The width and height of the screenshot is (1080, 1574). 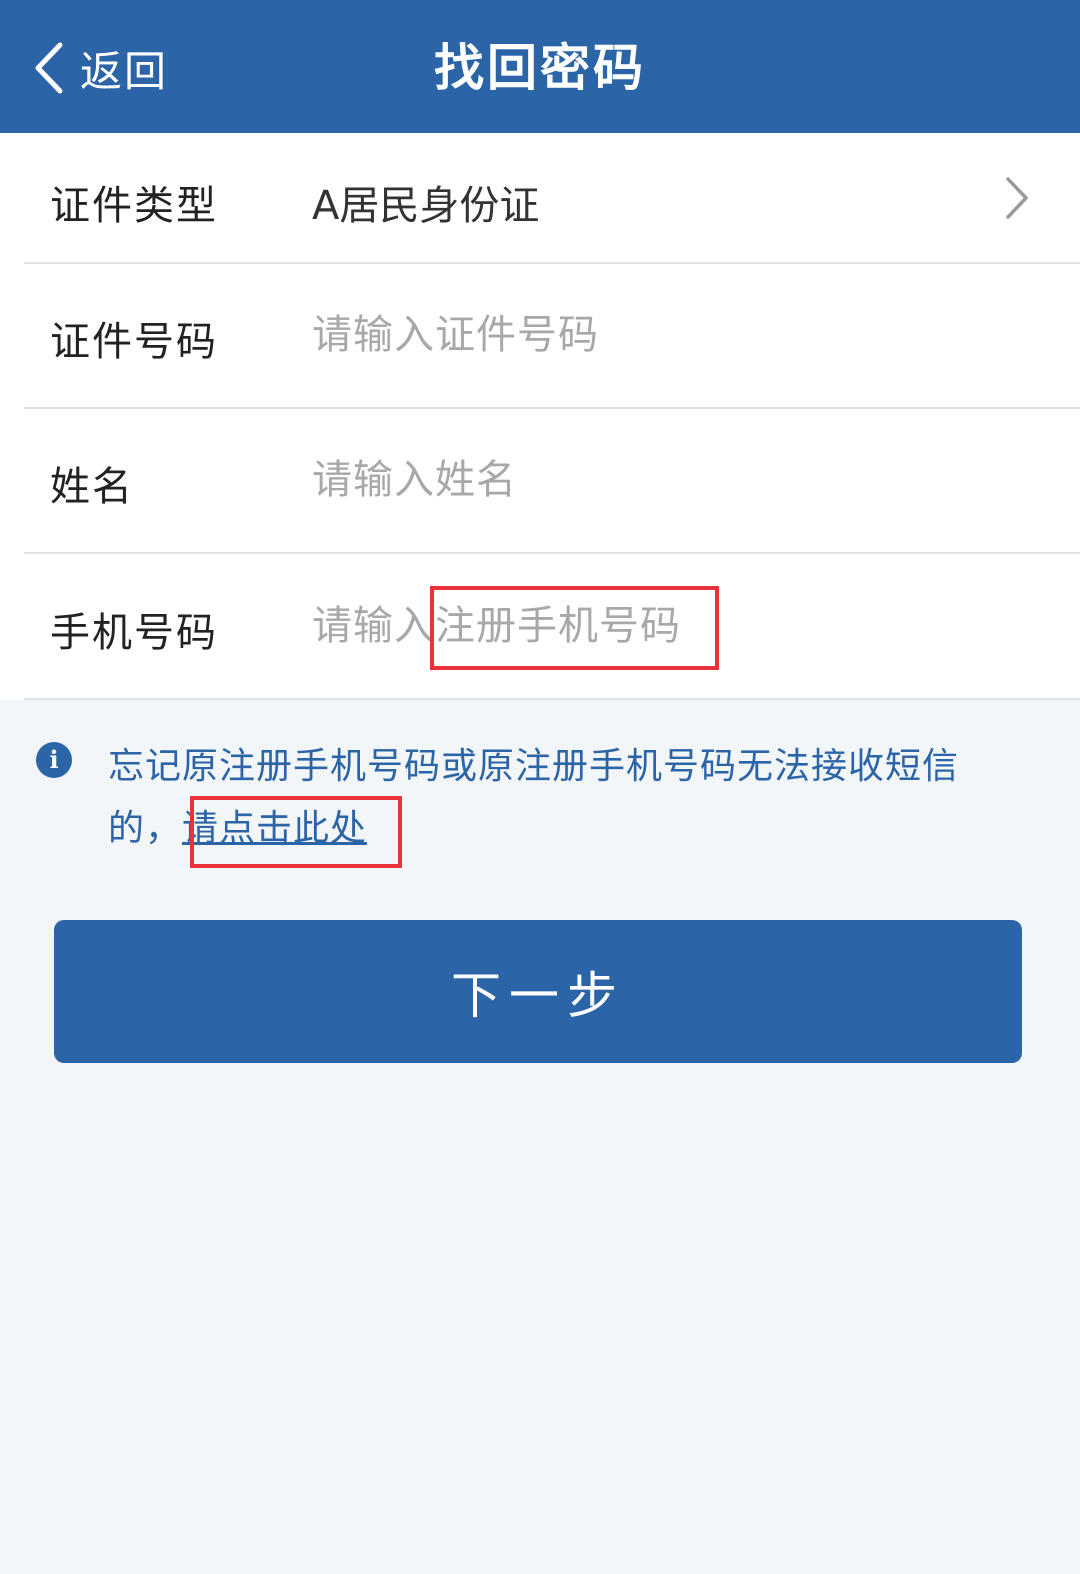 I want to click on id-type-label: 证件类型, so click(x=134, y=206).